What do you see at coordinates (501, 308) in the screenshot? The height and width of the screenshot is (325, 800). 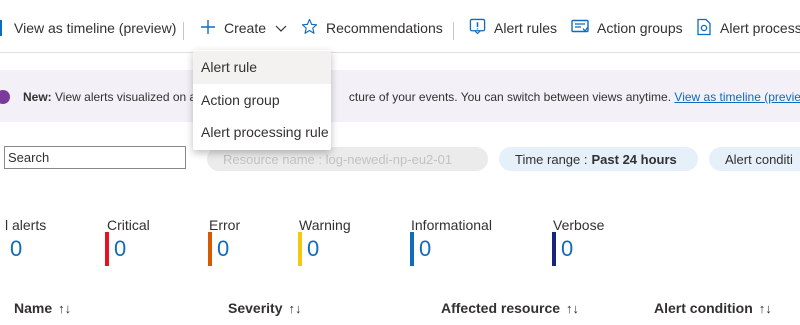 I see `column-header-affected-resource-label: Affected resource` at bounding box center [501, 308].